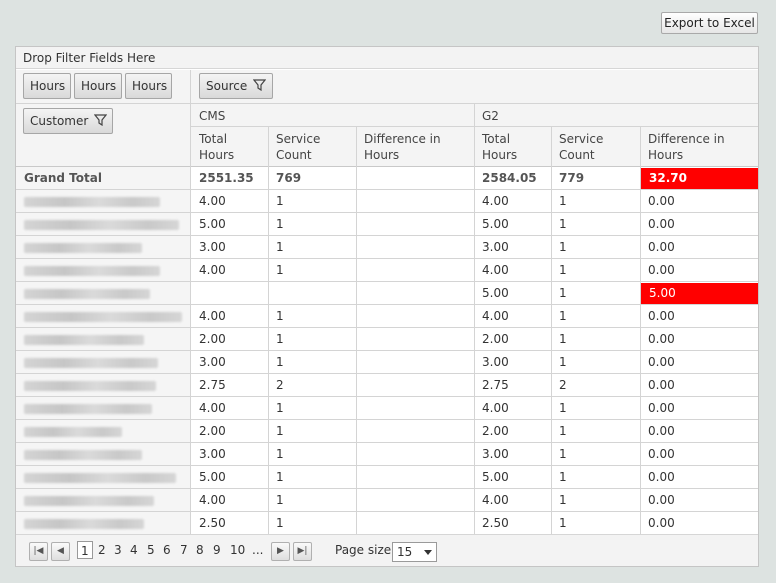 This screenshot has width=776, height=583. Describe the element at coordinates (699, 178) in the screenshot. I see `grand-total-difference-highlight: 32.70` at that location.